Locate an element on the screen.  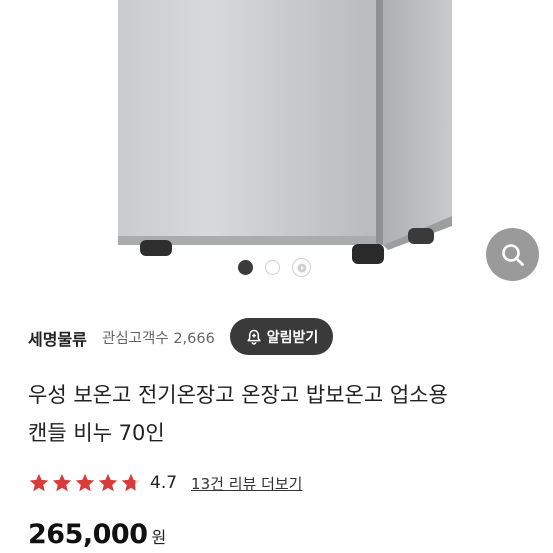
seller-row: 세명물류 관심고객수 2,666 알림받기 is located at coordinates (283, 337).